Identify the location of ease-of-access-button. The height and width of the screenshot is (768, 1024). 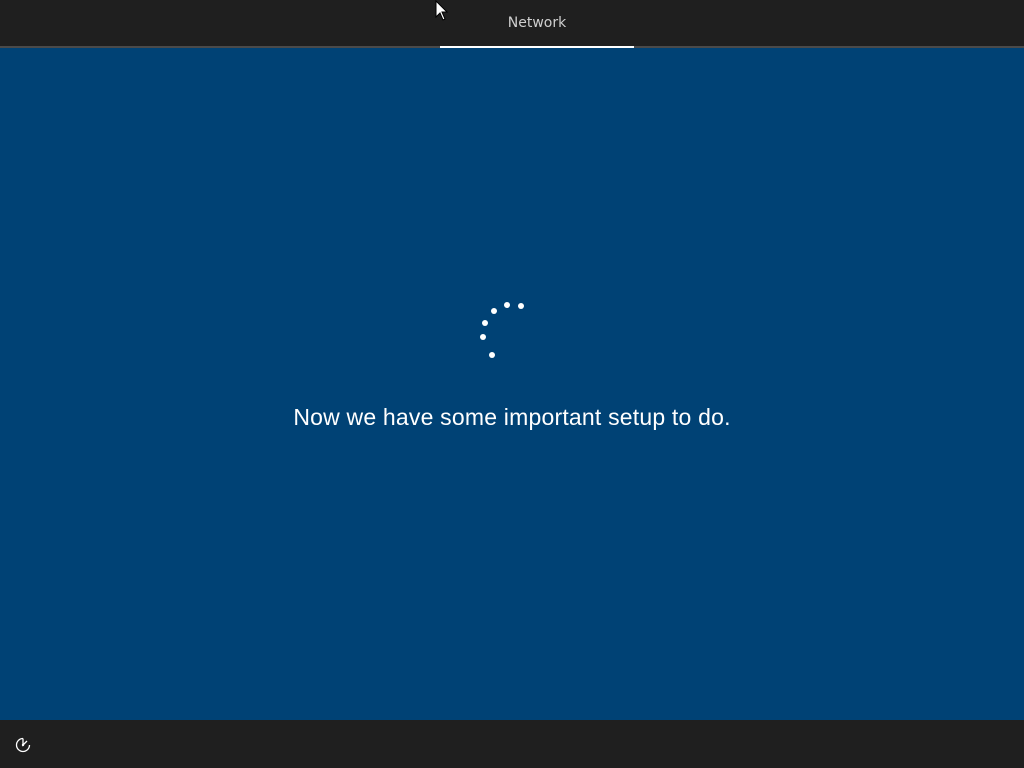
(23, 745).